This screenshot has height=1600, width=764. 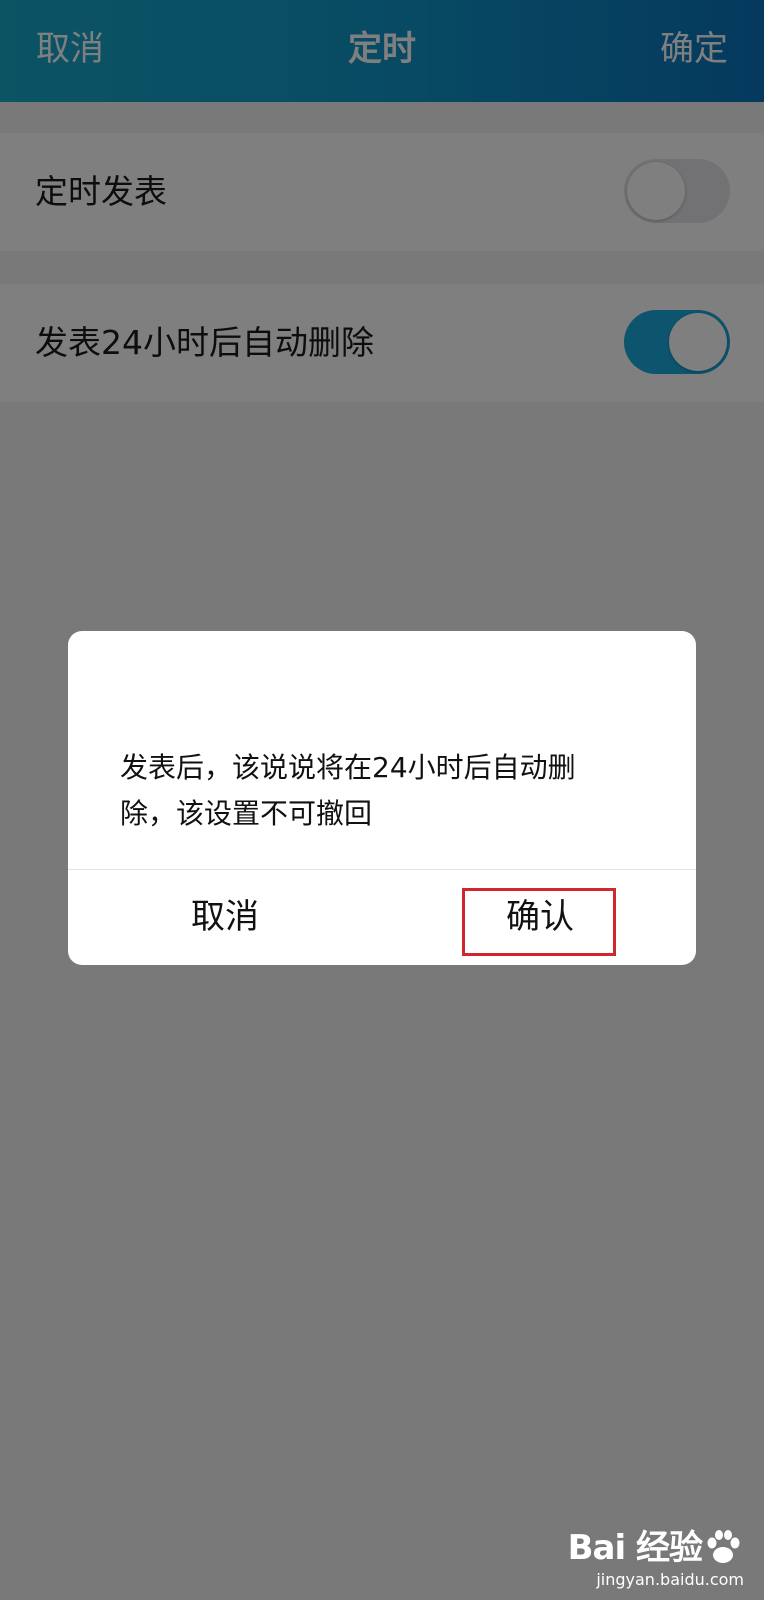 I want to click on paw-icon, so click(x=723, y=1546).